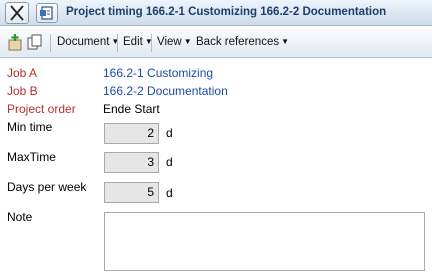 The image size is (432, 279). What do you see at coordinates (131, 109) in the screenshot?
I see `project-order-value: Ende Start` at bounding box center [131, 109].